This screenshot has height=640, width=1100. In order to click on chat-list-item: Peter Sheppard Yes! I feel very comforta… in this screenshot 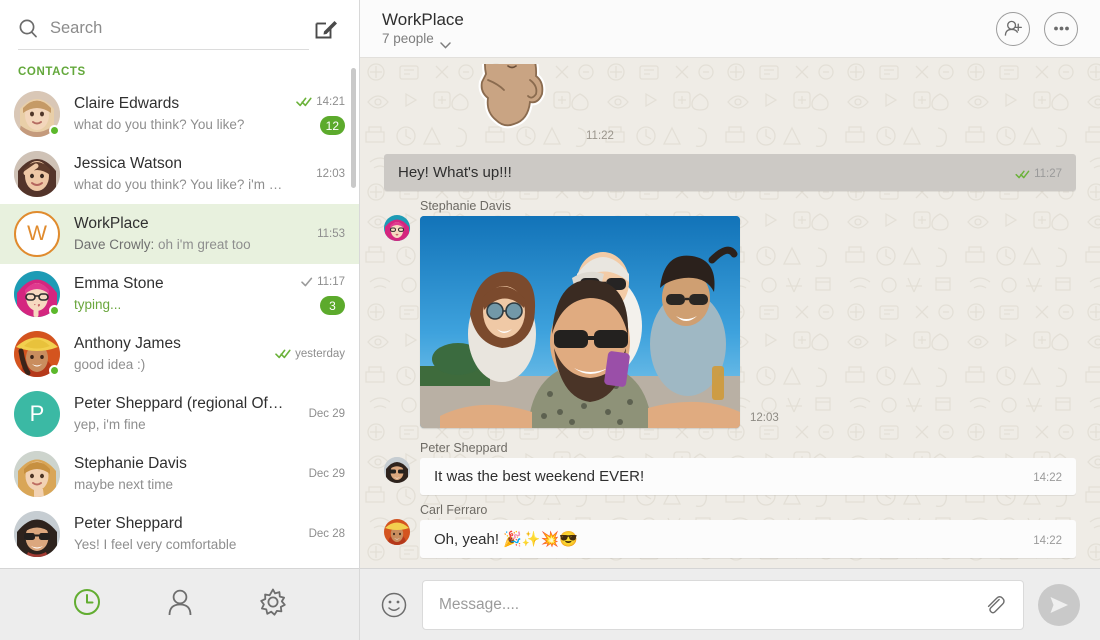, I will do `click(179, 534)`.